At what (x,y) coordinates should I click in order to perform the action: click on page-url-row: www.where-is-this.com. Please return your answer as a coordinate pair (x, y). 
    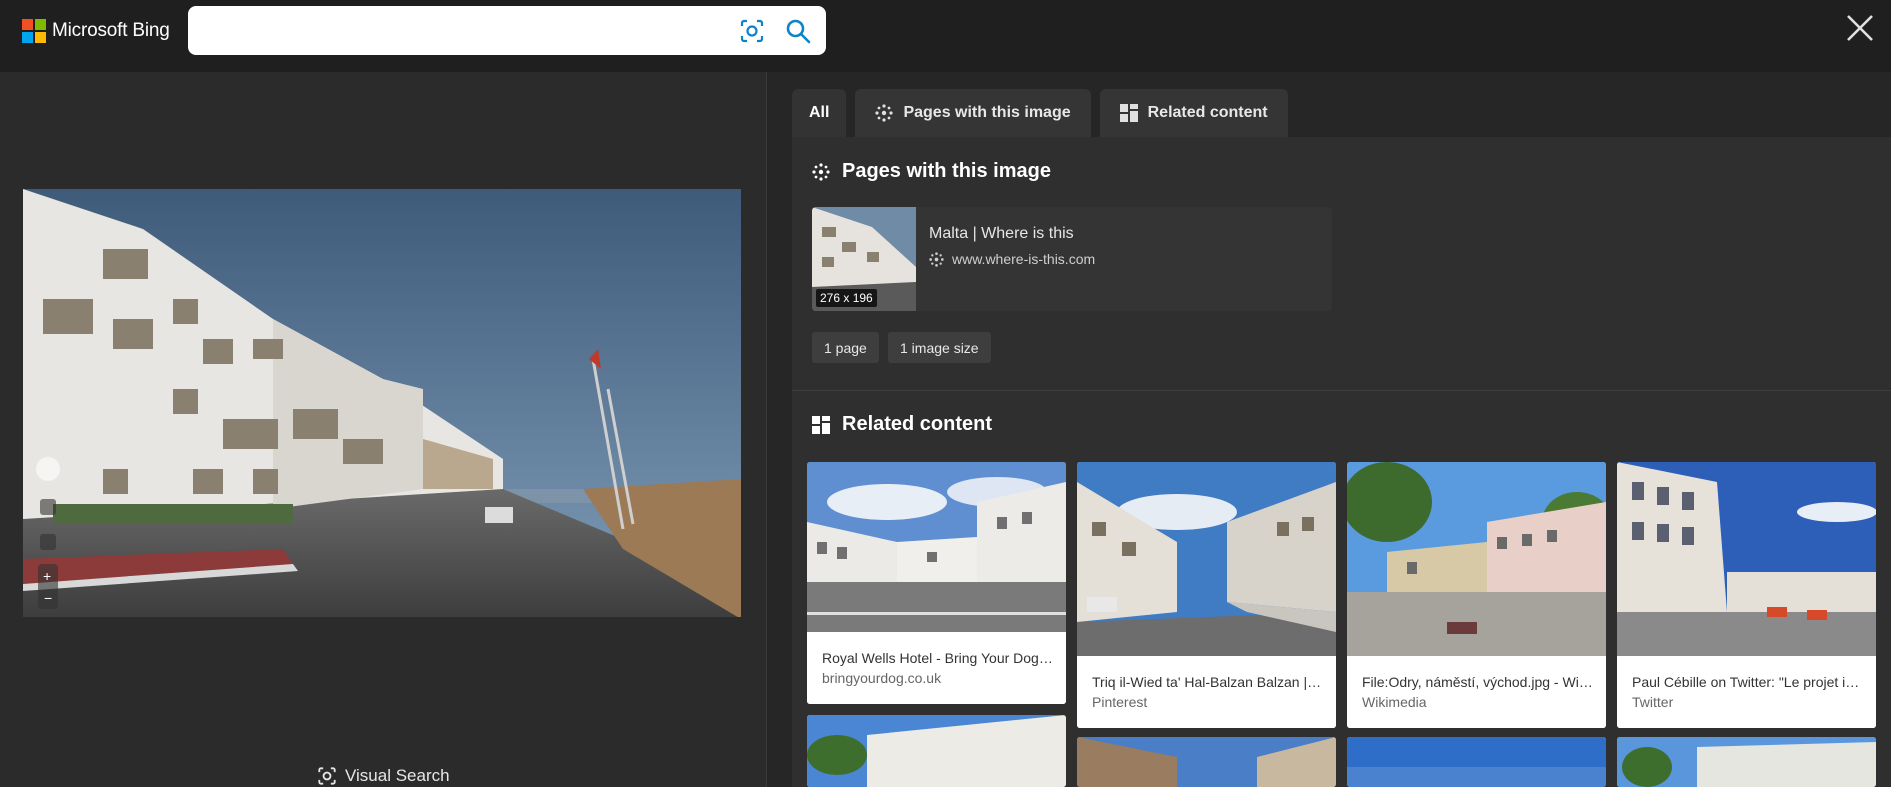
    Looking at the image, I should click on (1012, 259).